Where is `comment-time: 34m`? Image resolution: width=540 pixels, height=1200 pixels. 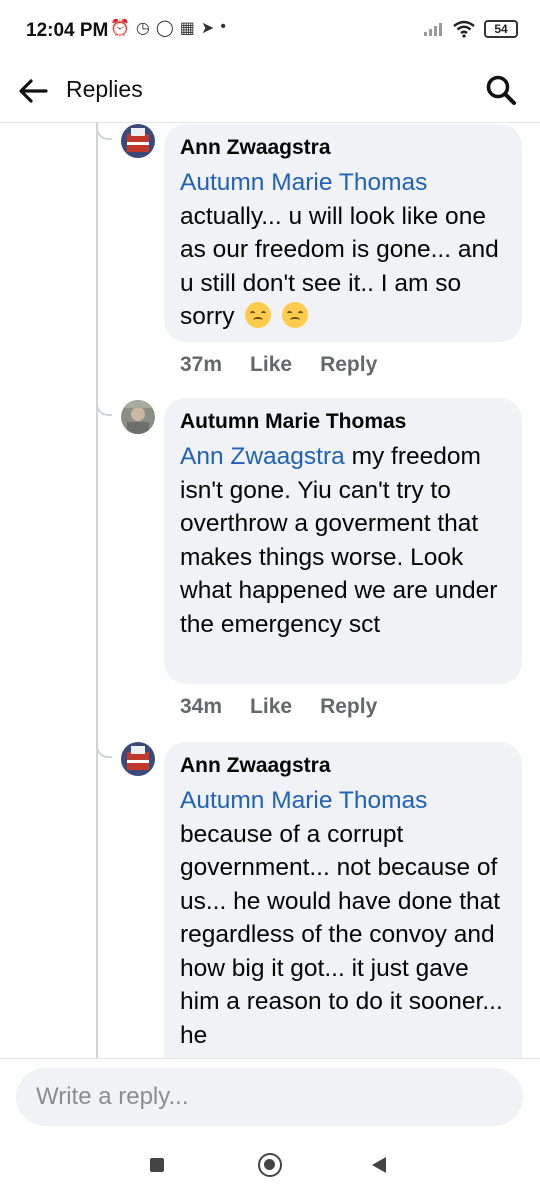 comment-time: 34m is located at coordinates (201, 706).